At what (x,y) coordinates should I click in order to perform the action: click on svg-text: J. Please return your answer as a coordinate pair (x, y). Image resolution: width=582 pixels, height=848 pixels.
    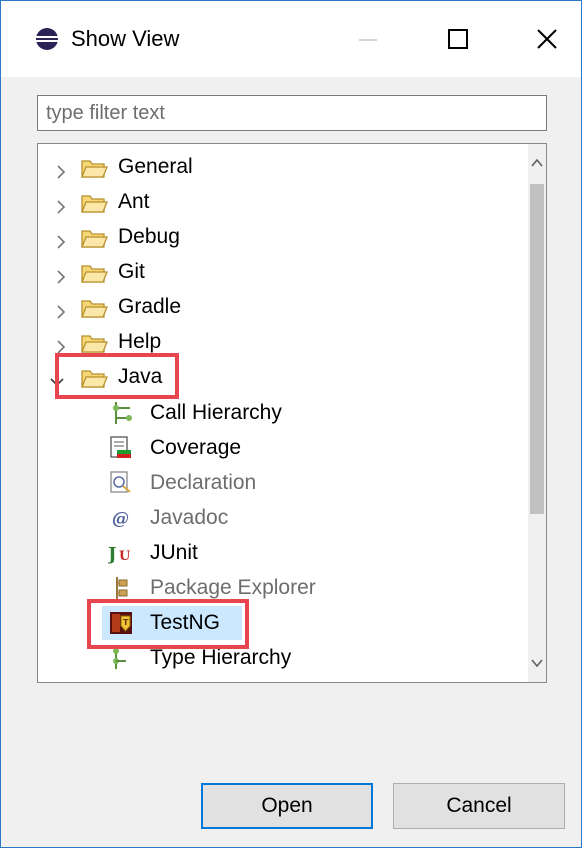
    Looking at the image, I should click on (112, 554).